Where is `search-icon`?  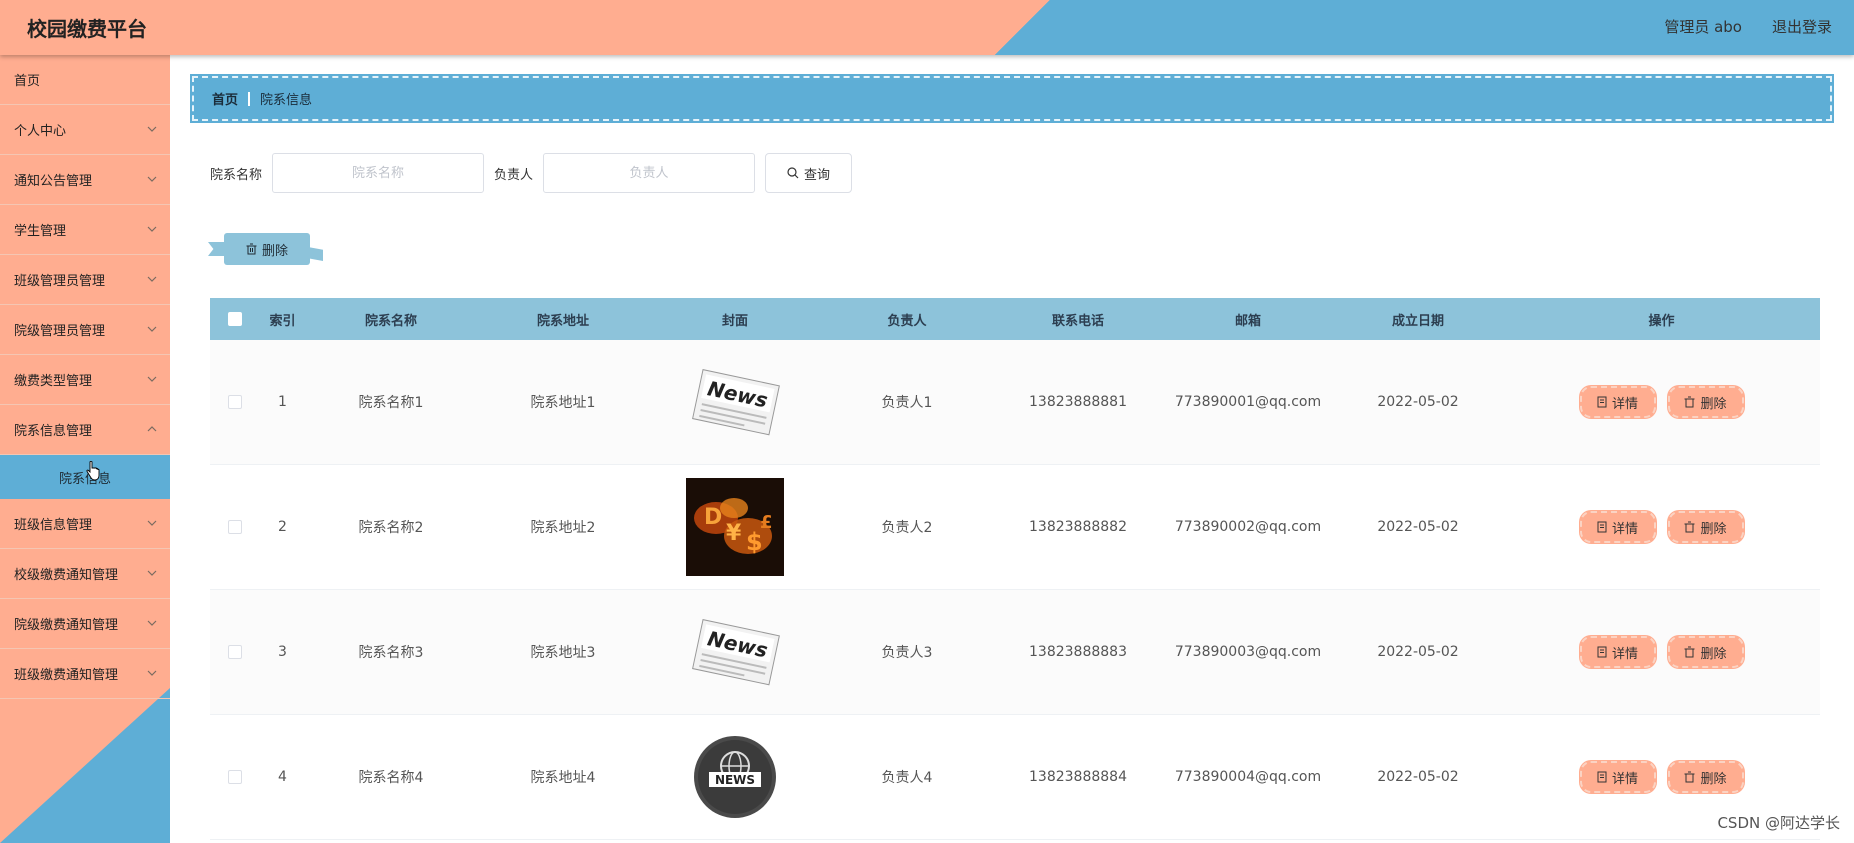 search-icon is located at coordinates (793, 173).